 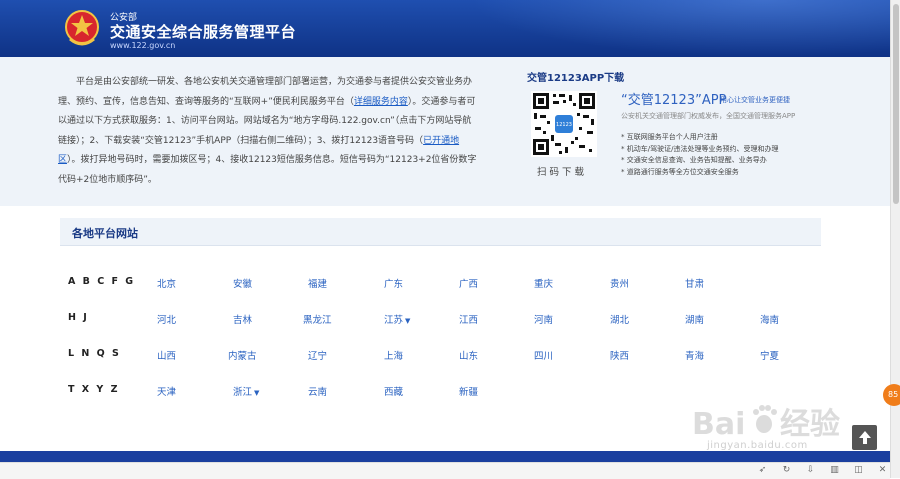 What do you see at coordinates (242, 319) in the screenshot?
I see `province-link-jilin: 吉林` at bounding box center [242, 319].